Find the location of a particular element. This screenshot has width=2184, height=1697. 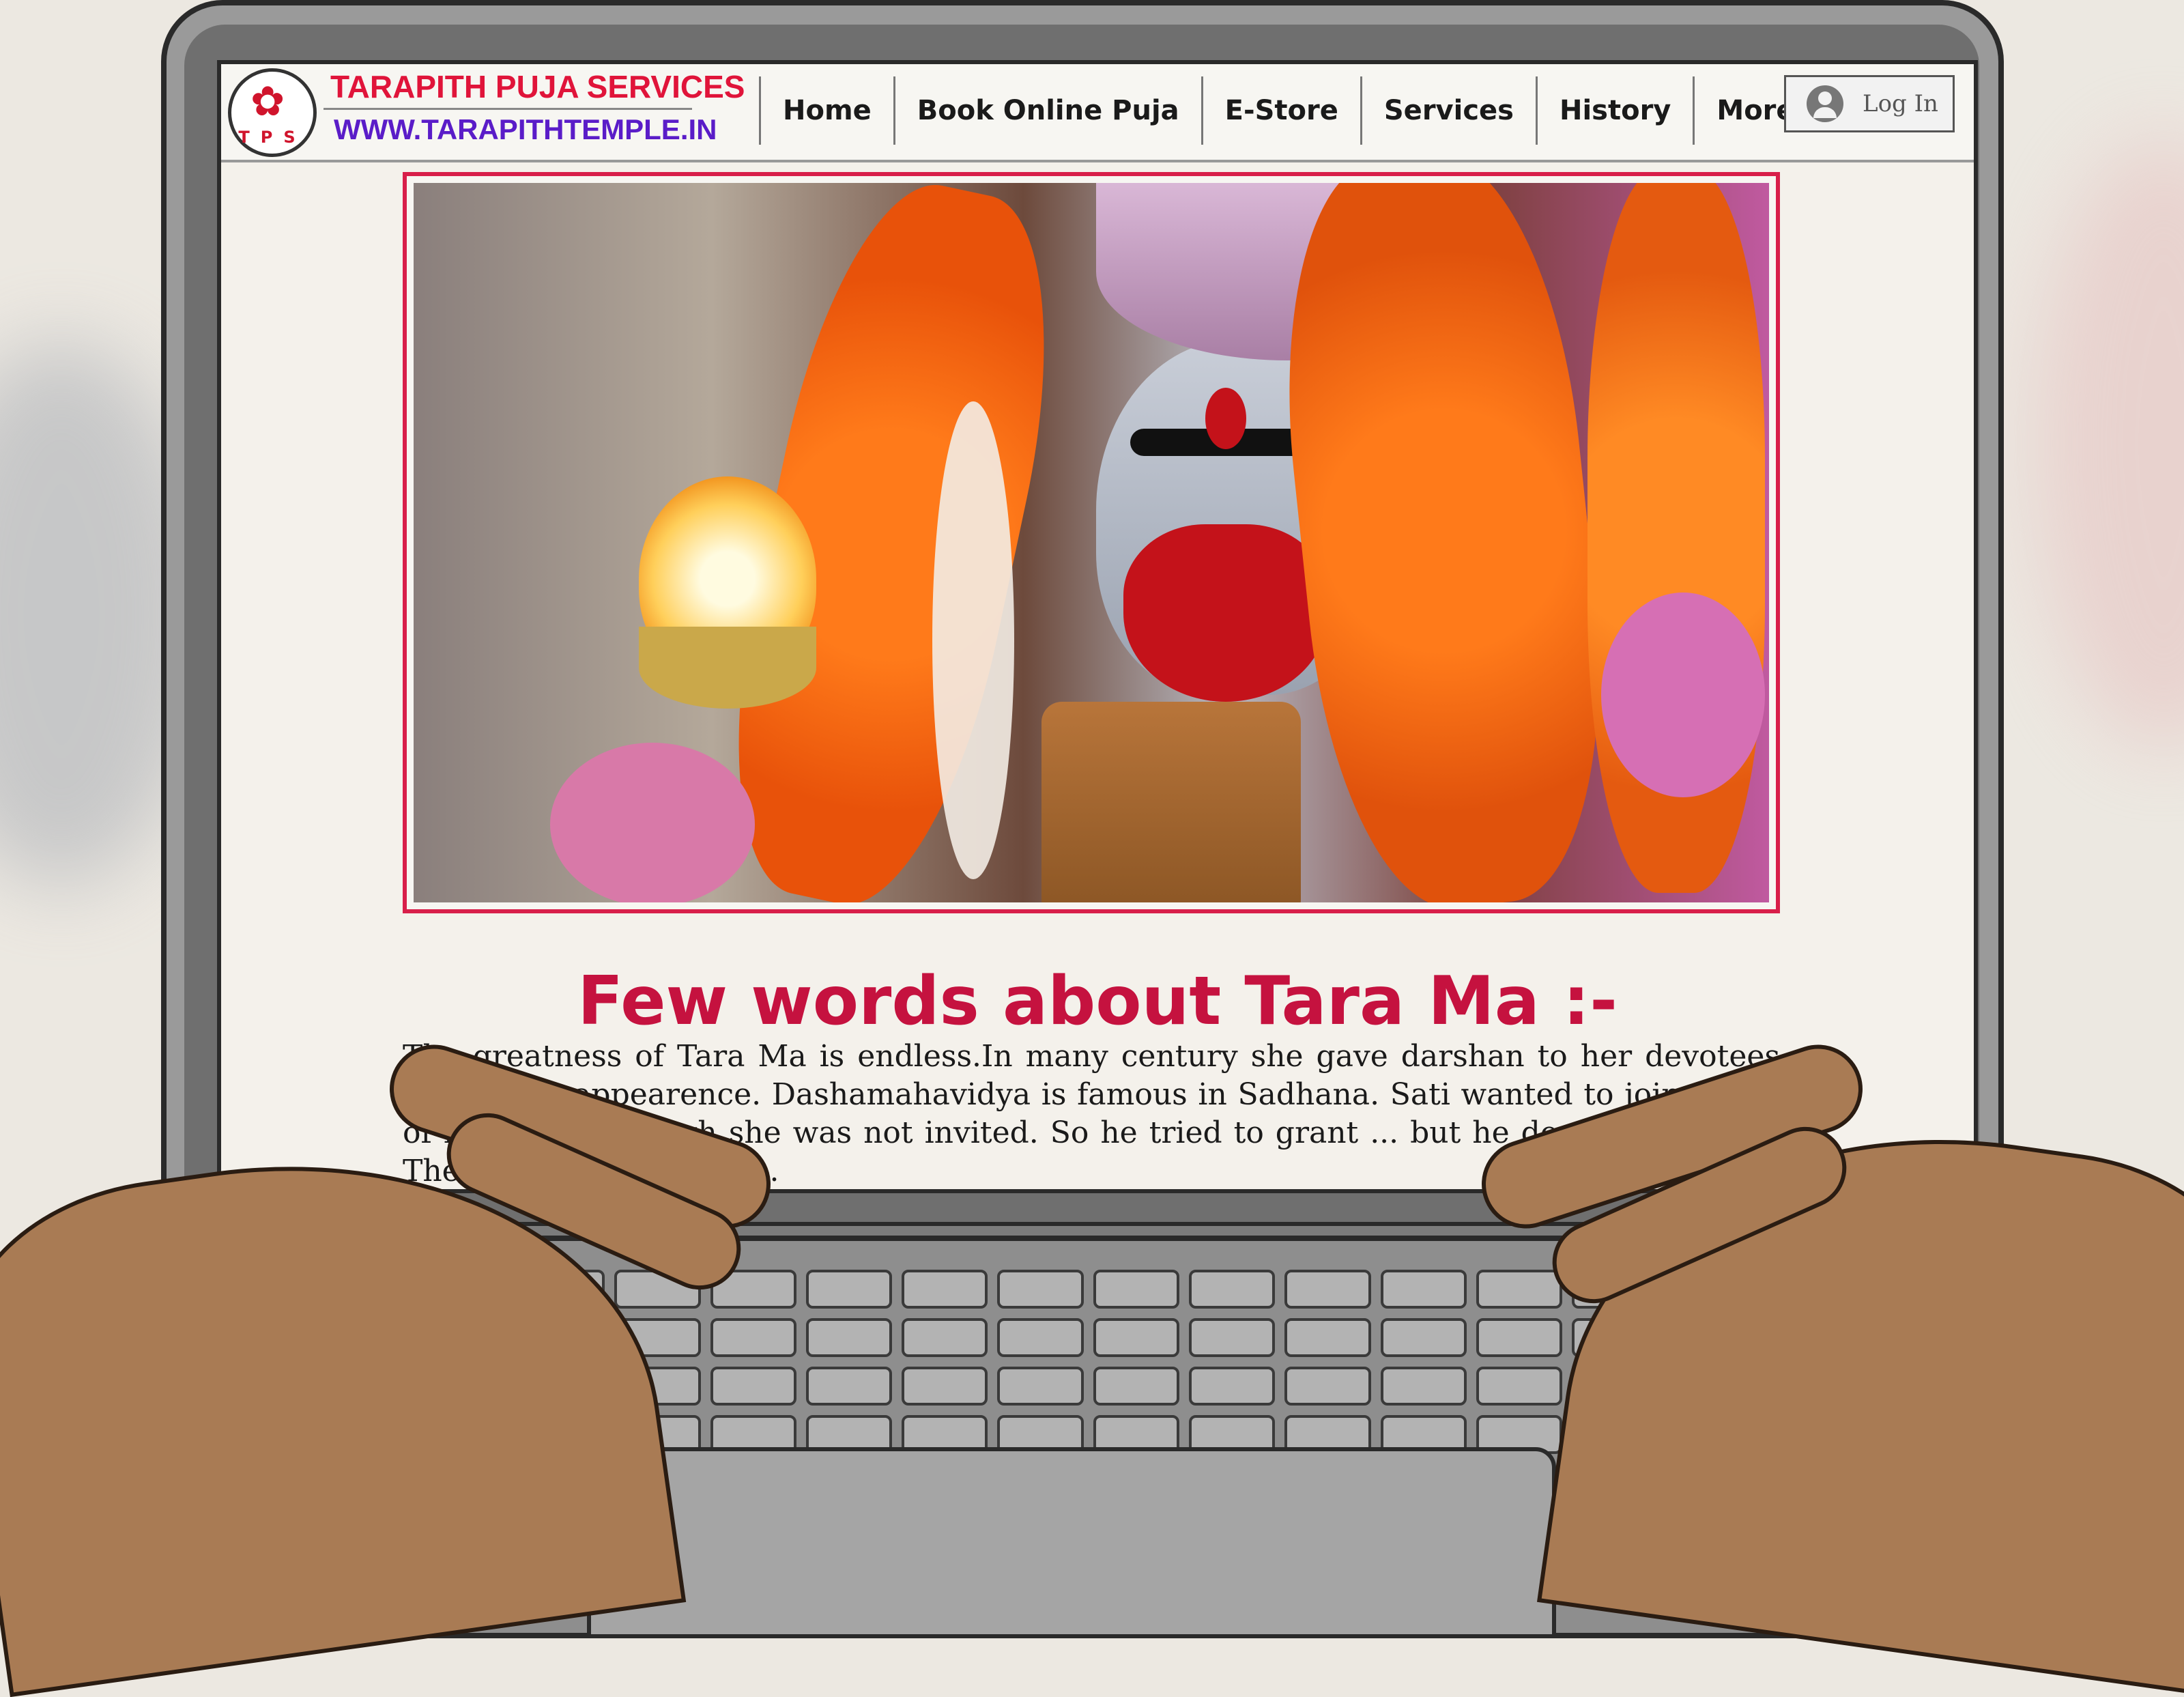

logo-initials: TPS is located at coordinates (272, 137).